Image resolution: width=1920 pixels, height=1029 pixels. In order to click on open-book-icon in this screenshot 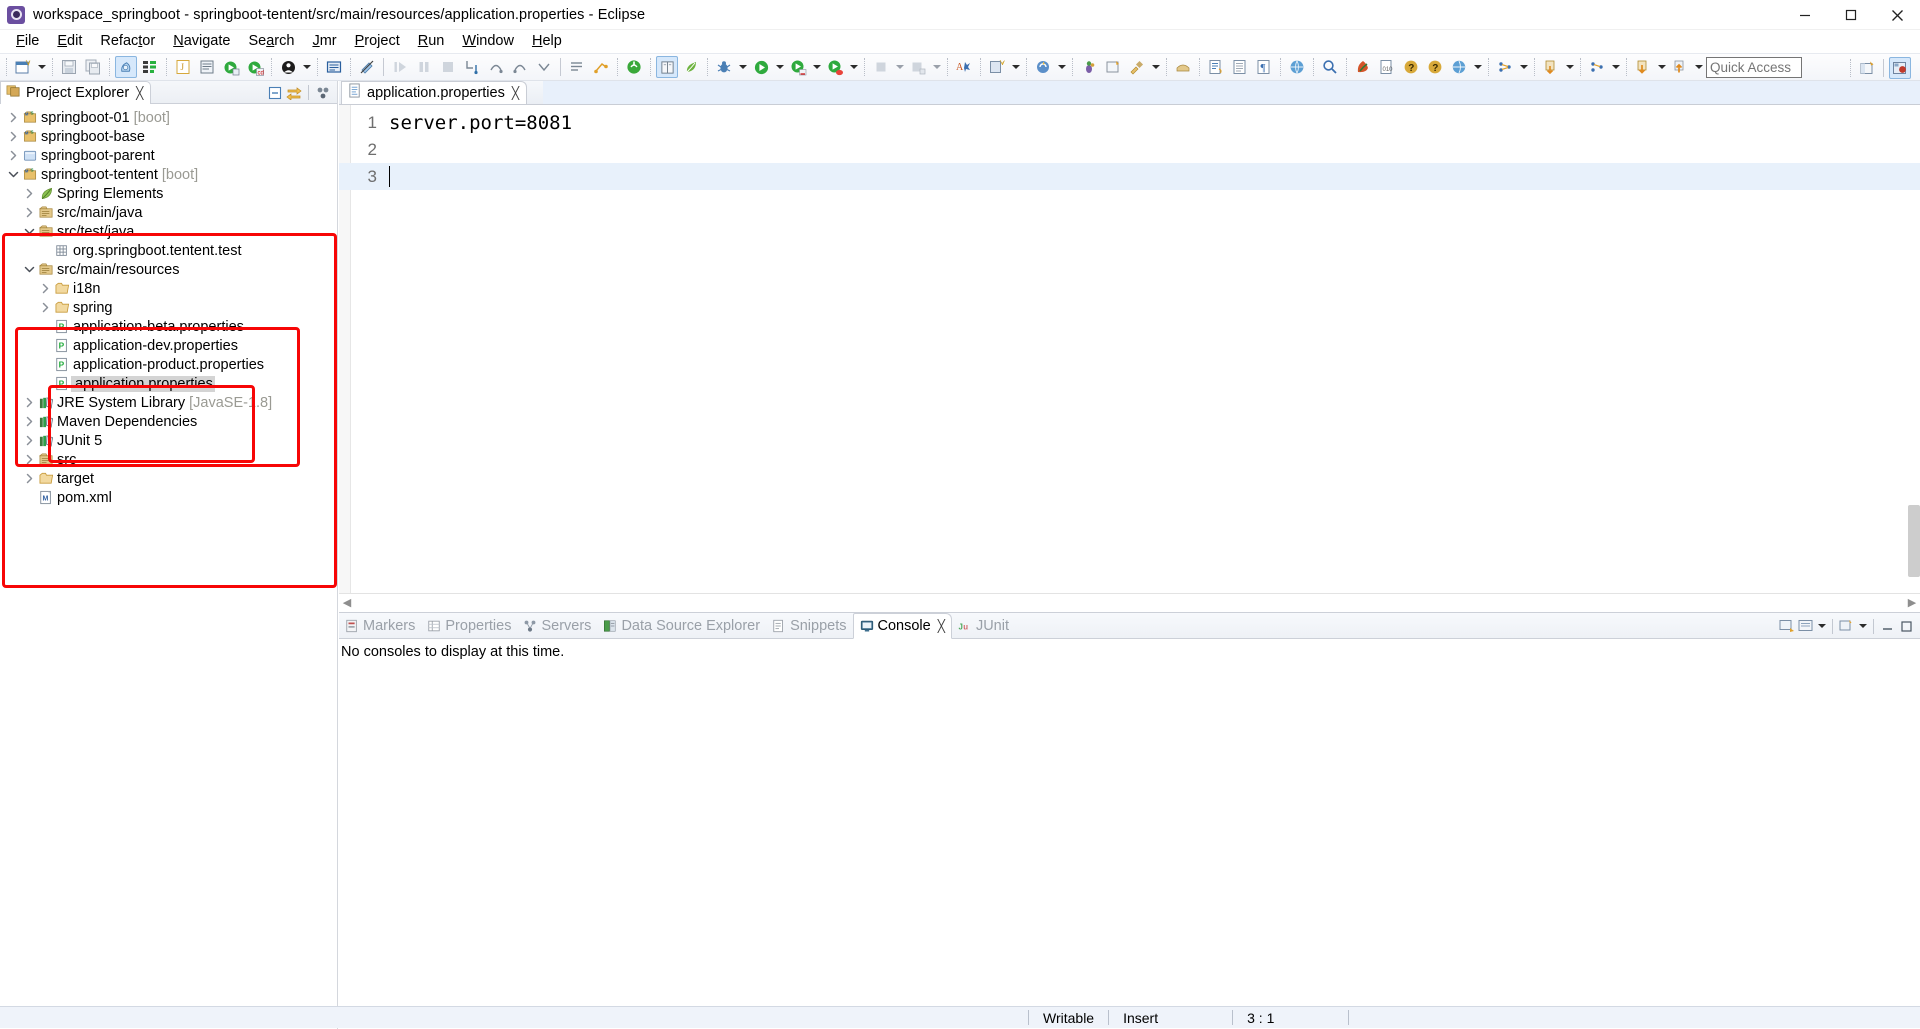, I will do `click(667, 67)`.